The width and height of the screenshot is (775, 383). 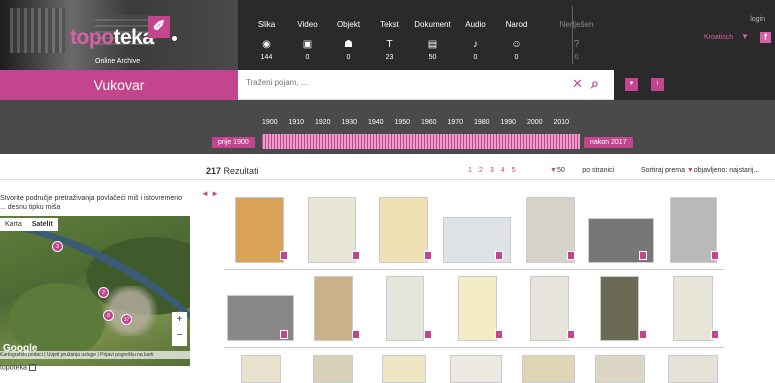 What do you see at coordinates (266, 35) in the screenshot?
I see `category-slika: Slika ◉ 144` at bounding box center [266, 35].